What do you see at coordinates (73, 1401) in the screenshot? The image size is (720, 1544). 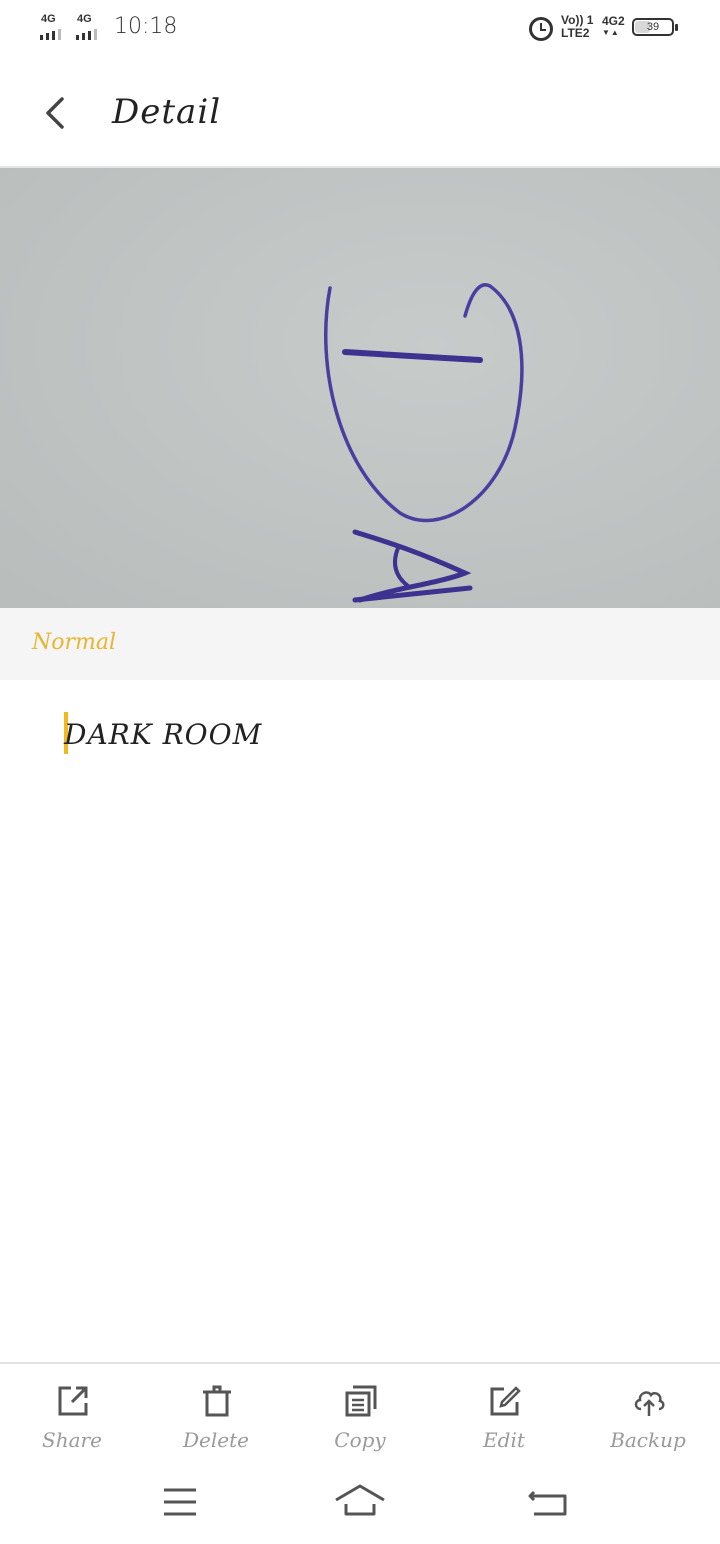 I see `share-icon` at bounding box center [73, 1401].